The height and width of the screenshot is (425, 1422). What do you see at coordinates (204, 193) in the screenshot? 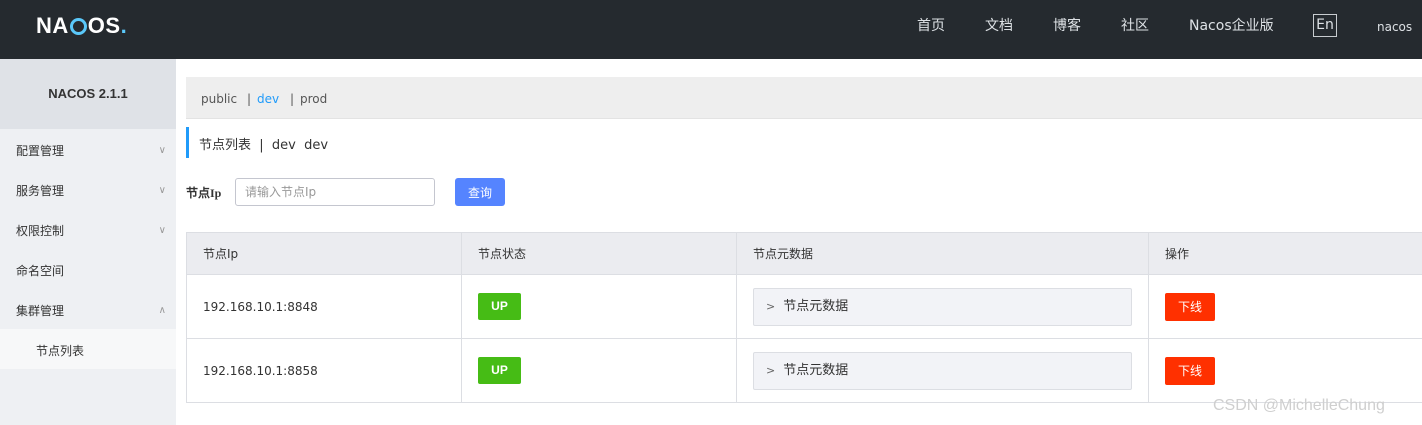
I see `search-label: 节点Ip` at bounding box center [204, 193].